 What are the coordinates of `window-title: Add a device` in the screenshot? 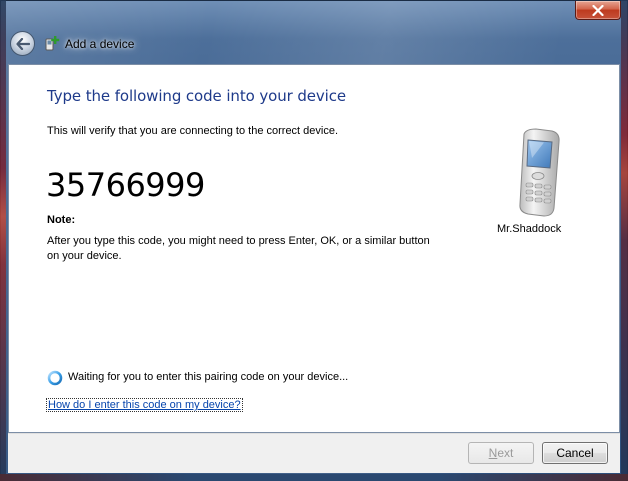 It's located at (100, 44).